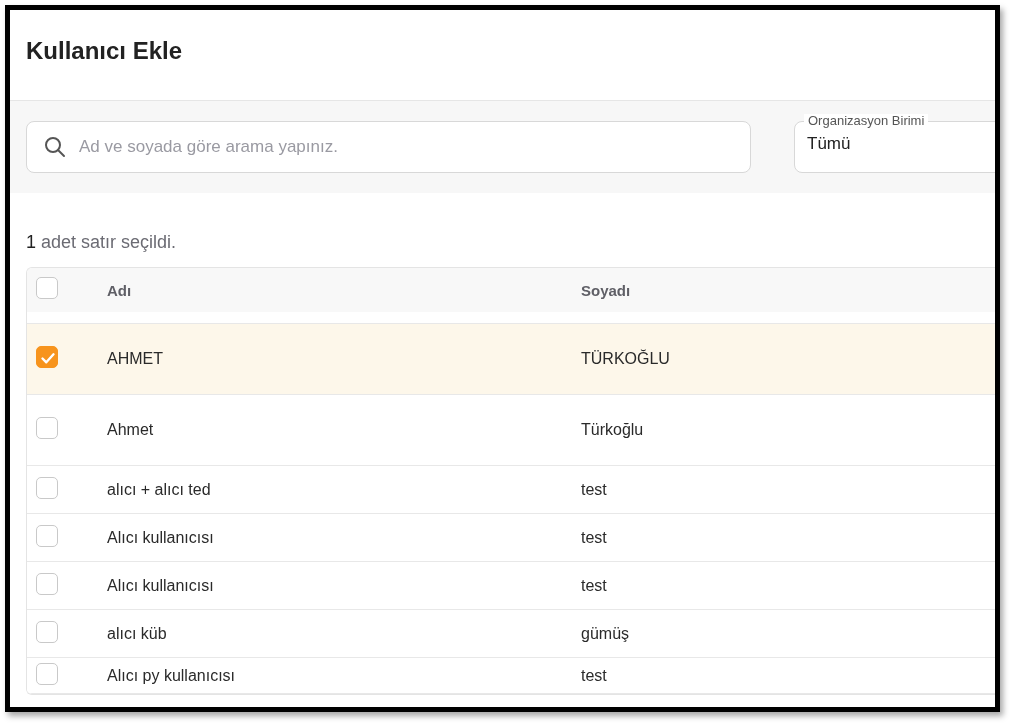 This screenshot has height=724, width=1010. Describe the element at coordinates (344, 290) in the screenshot. I see `column-header: Adı` at that location.